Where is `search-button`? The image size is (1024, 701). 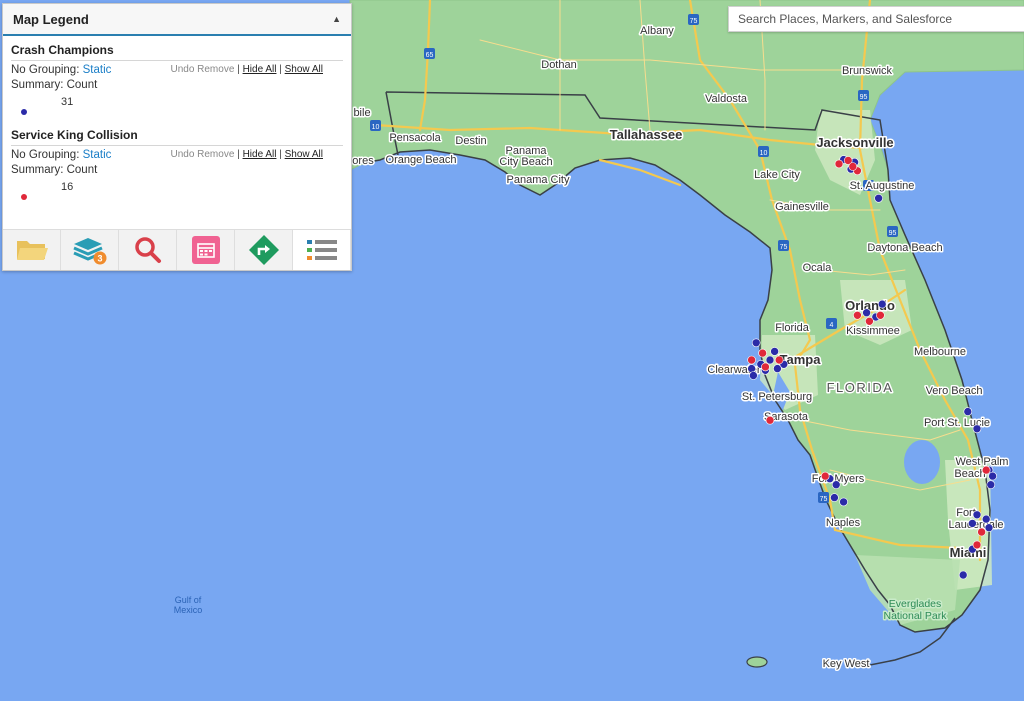
search-button is located at coordinates (148, 250).